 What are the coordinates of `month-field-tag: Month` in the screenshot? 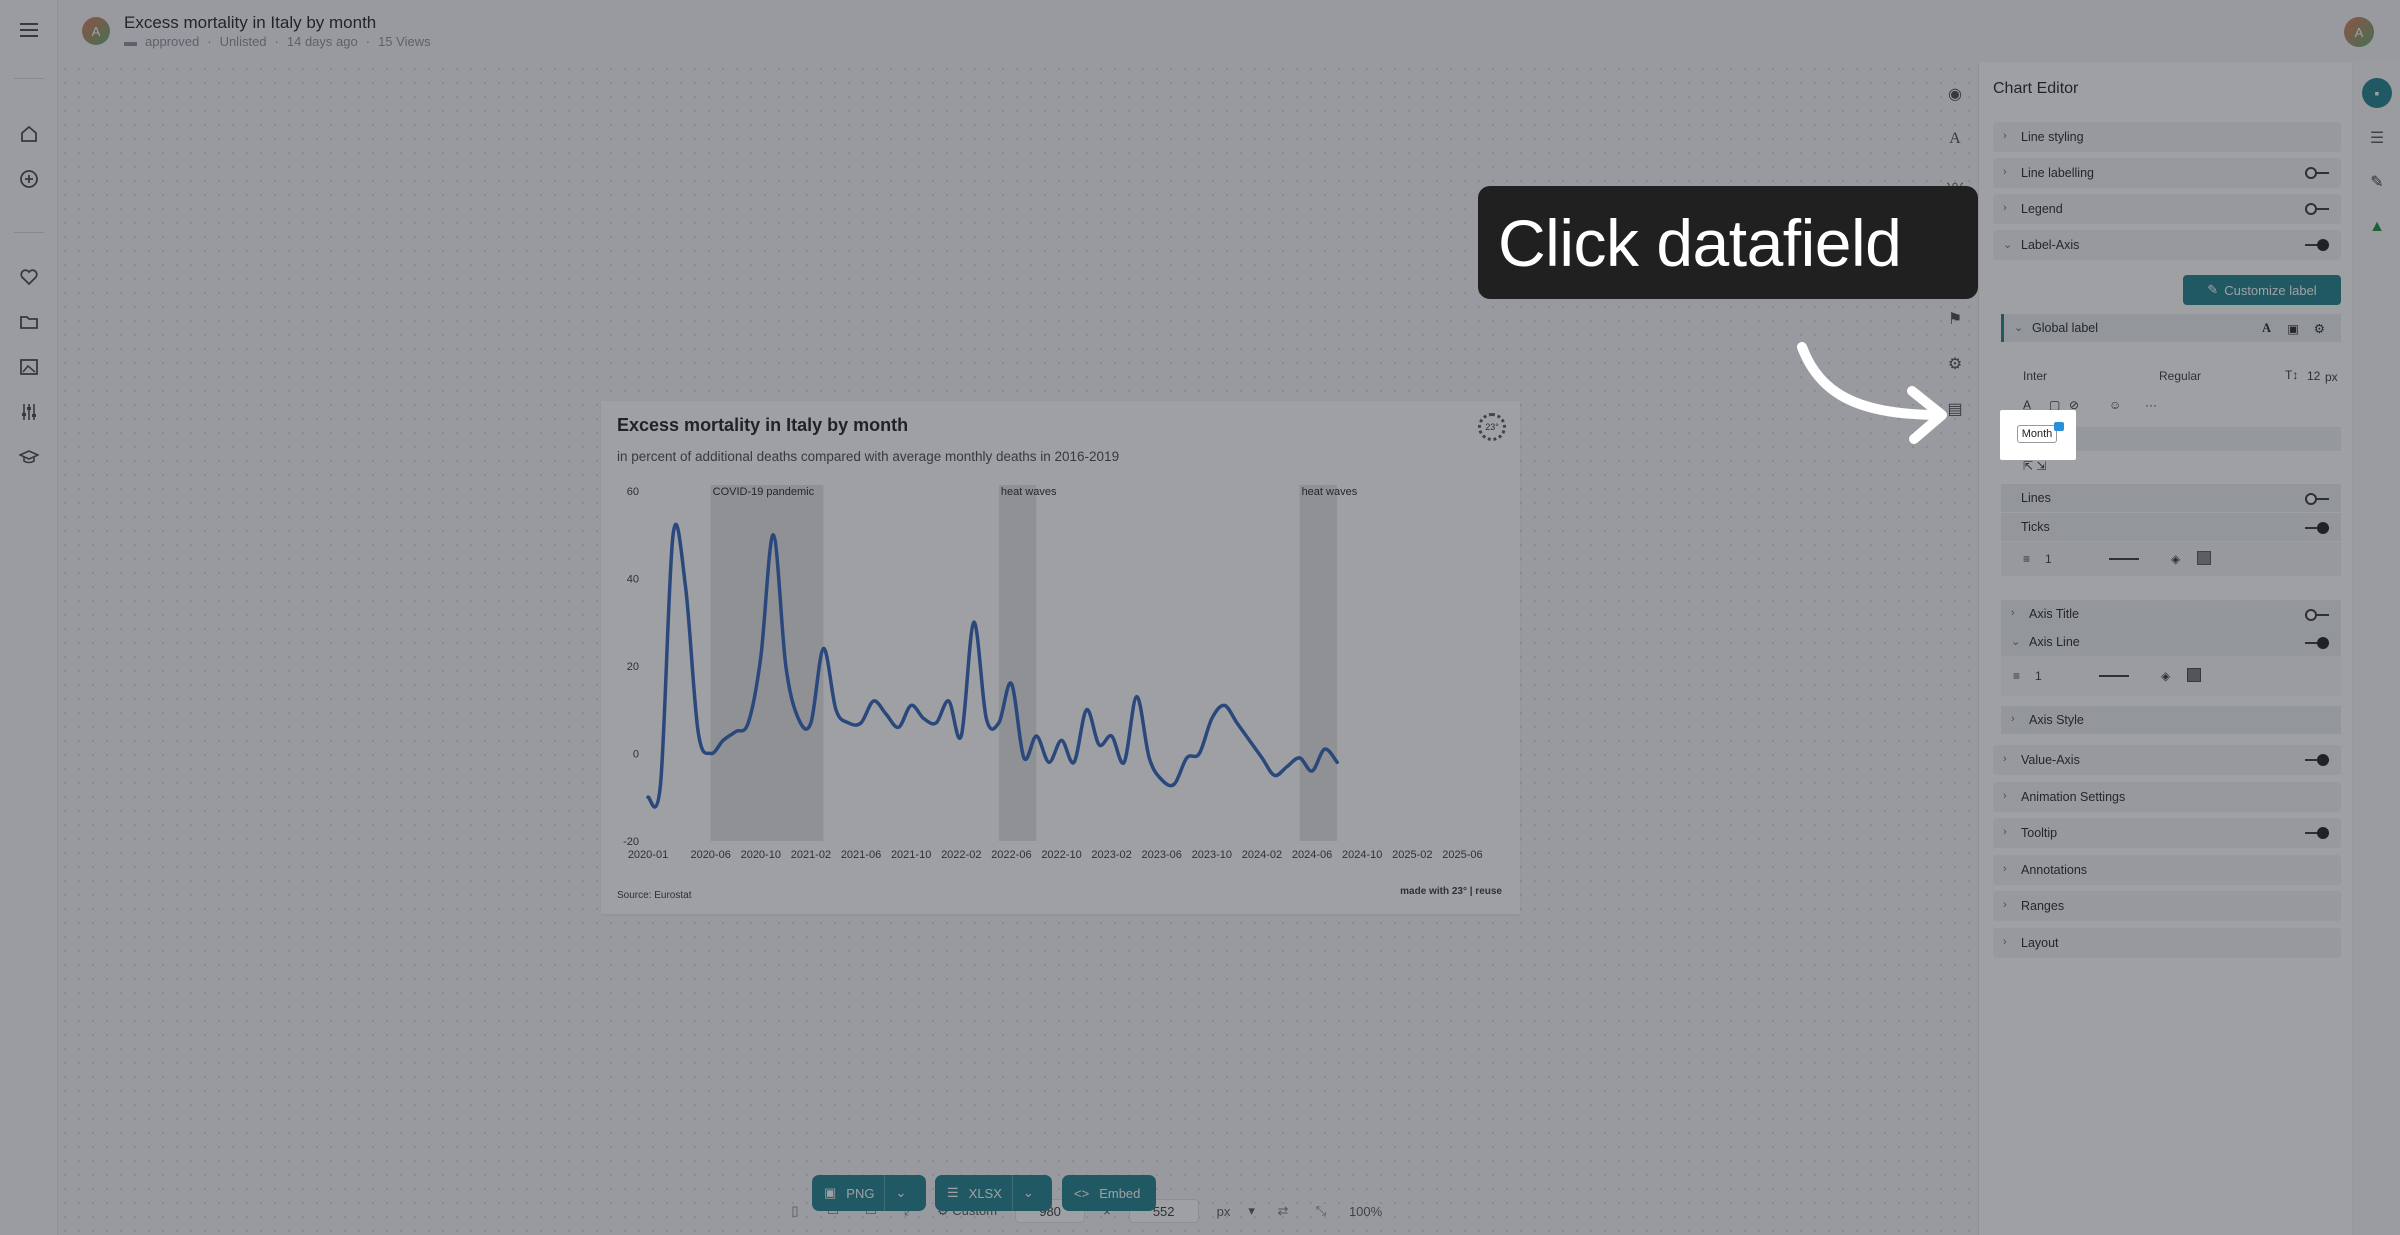 It's located at (2037, 434).